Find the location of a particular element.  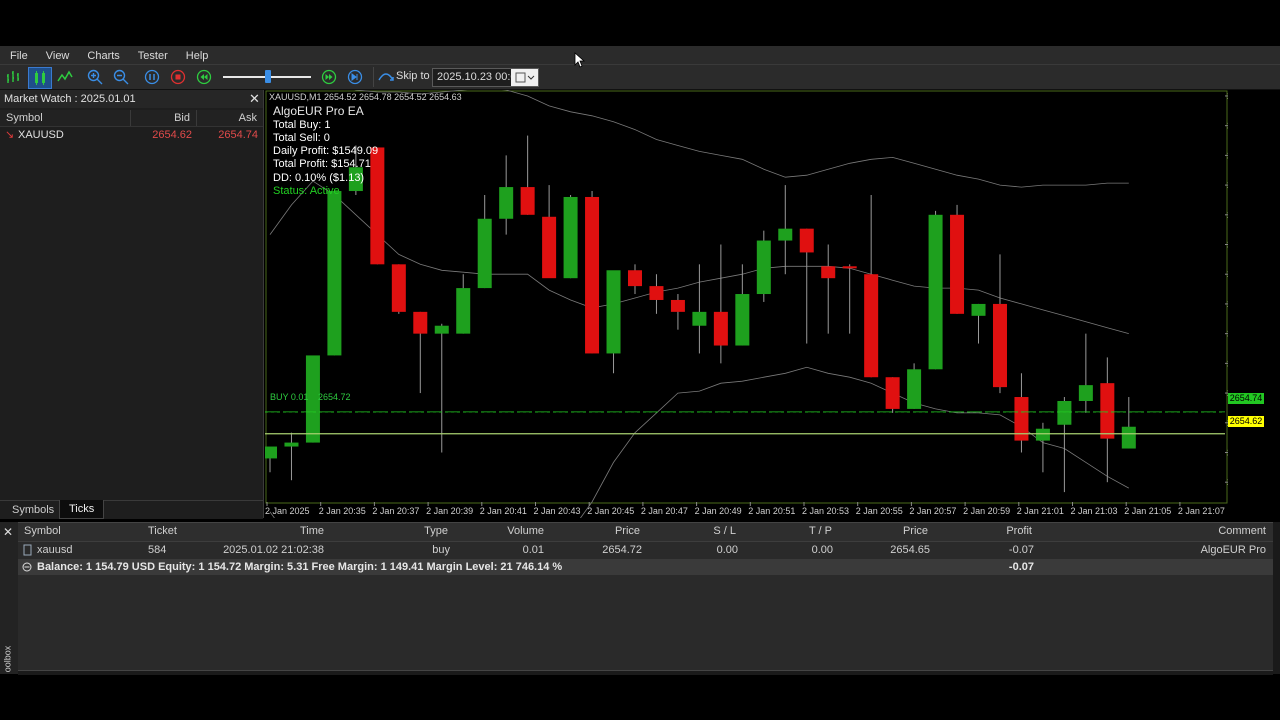

column-bid: Bid is located at coordinates (165, 118).